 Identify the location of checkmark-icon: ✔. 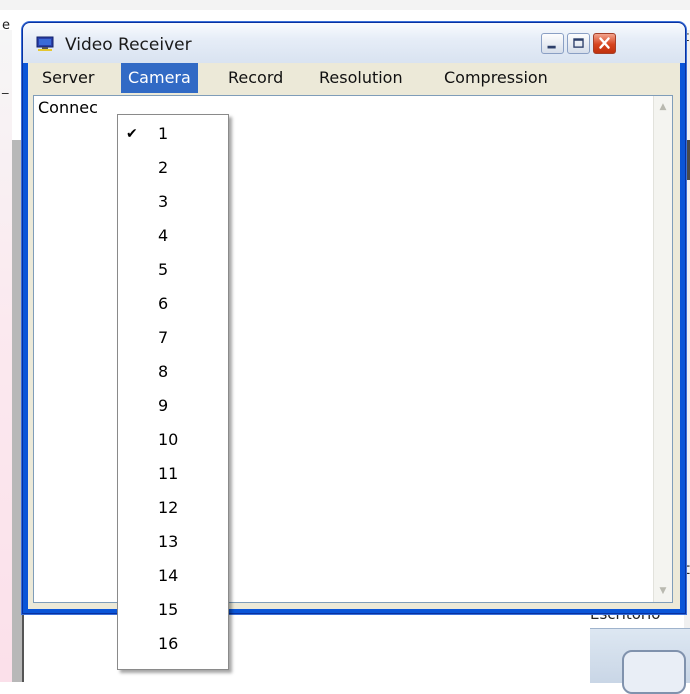
(132, 134).